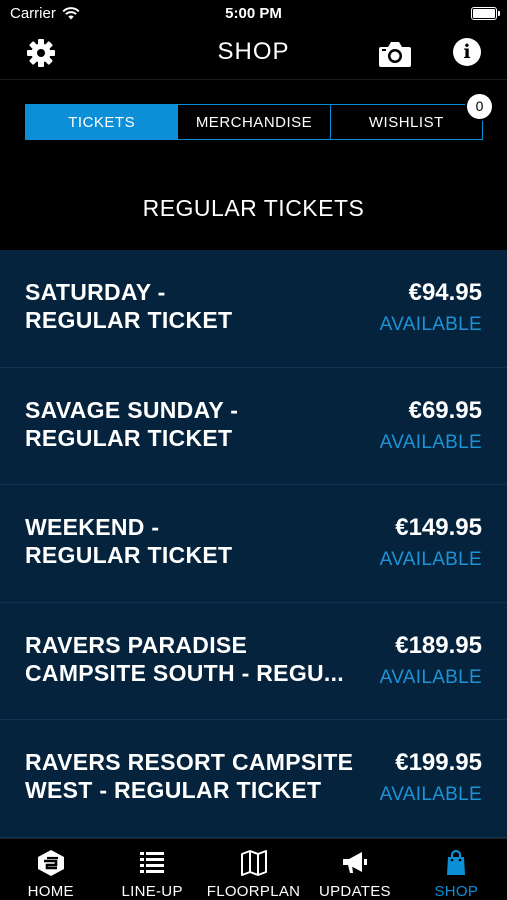  Describe the element at coordinates (136, 644) in the screenshot. I see `ticket-name-line1: RAVERS PARADISE` at that location.